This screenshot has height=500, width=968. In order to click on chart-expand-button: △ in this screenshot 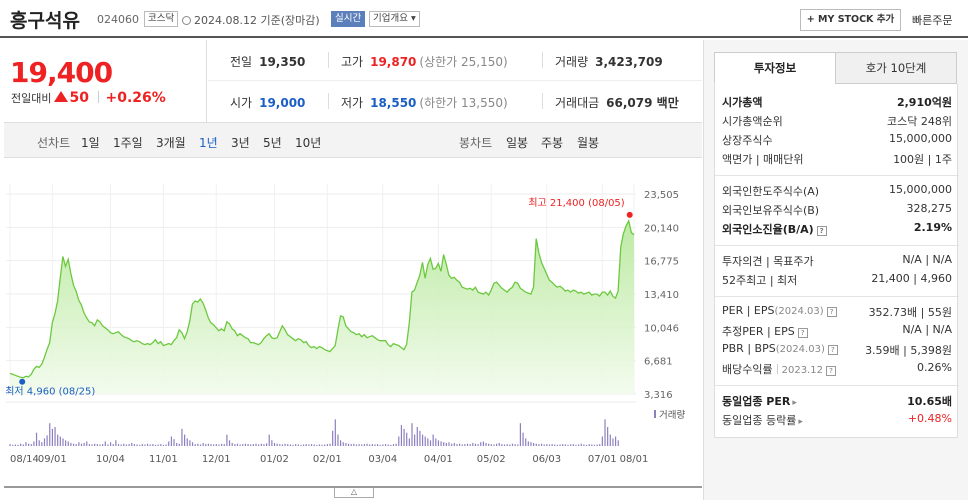, I will do `click(354, 493)`.